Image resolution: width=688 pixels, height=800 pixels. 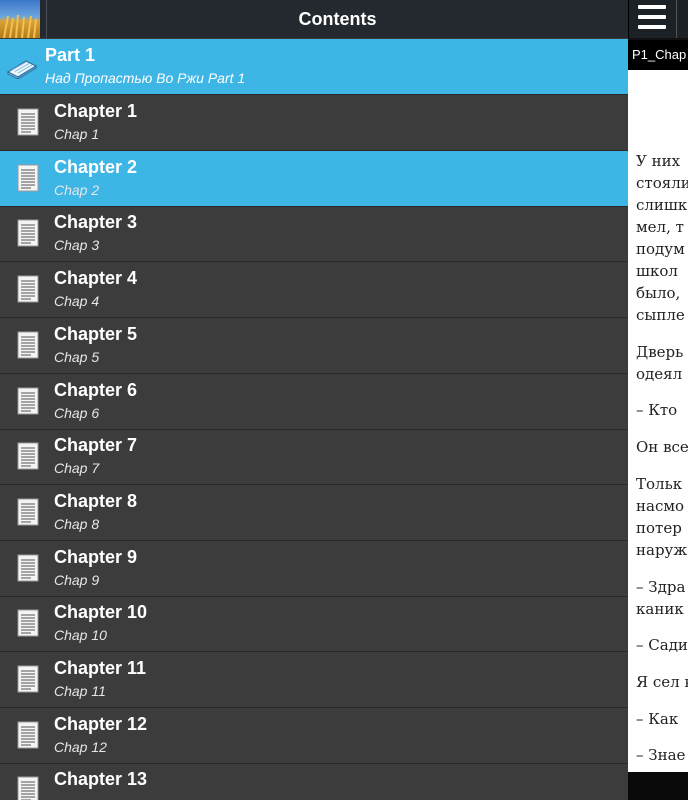 What do you see at coordinates (662, 205) in the screenshot?
I see `reader-line: слишк` at bounding box center [662, 205].